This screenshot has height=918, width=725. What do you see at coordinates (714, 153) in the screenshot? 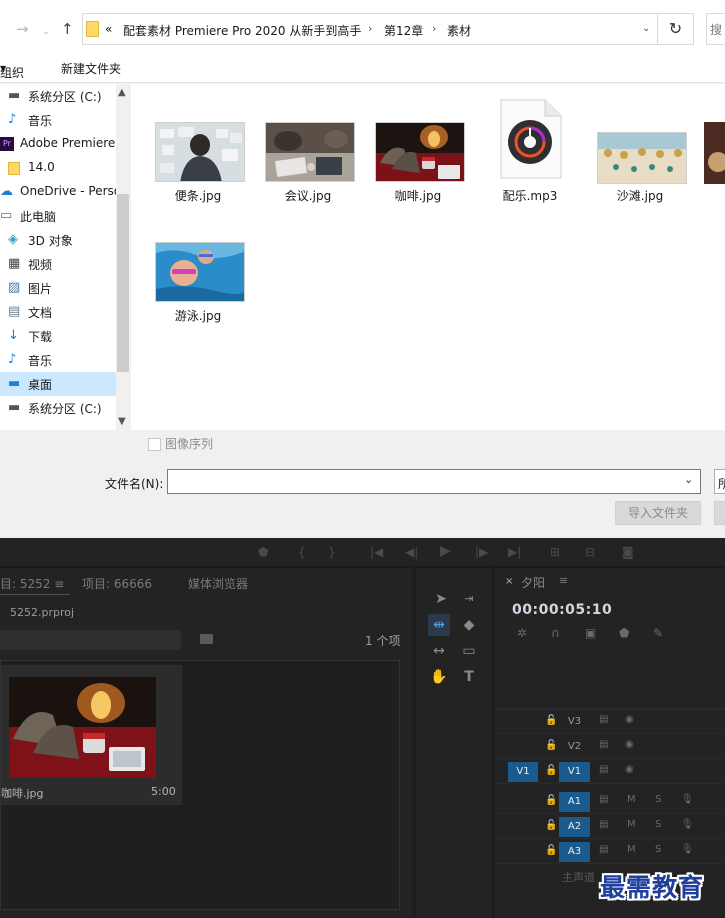
I see `file-thumbnail-partial` at bounding box center [714, 153].